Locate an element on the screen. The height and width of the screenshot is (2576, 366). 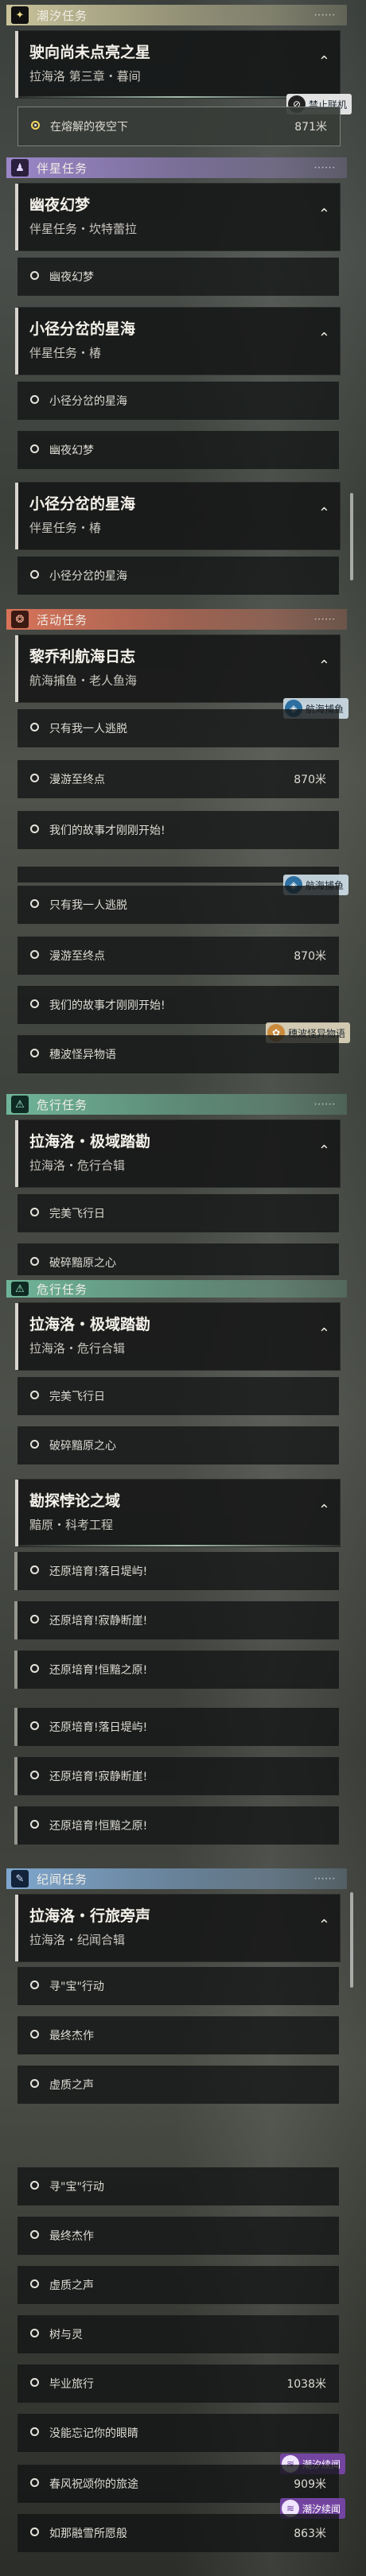
step-label: 虚质之声 is located at coordinates (71, 2086).